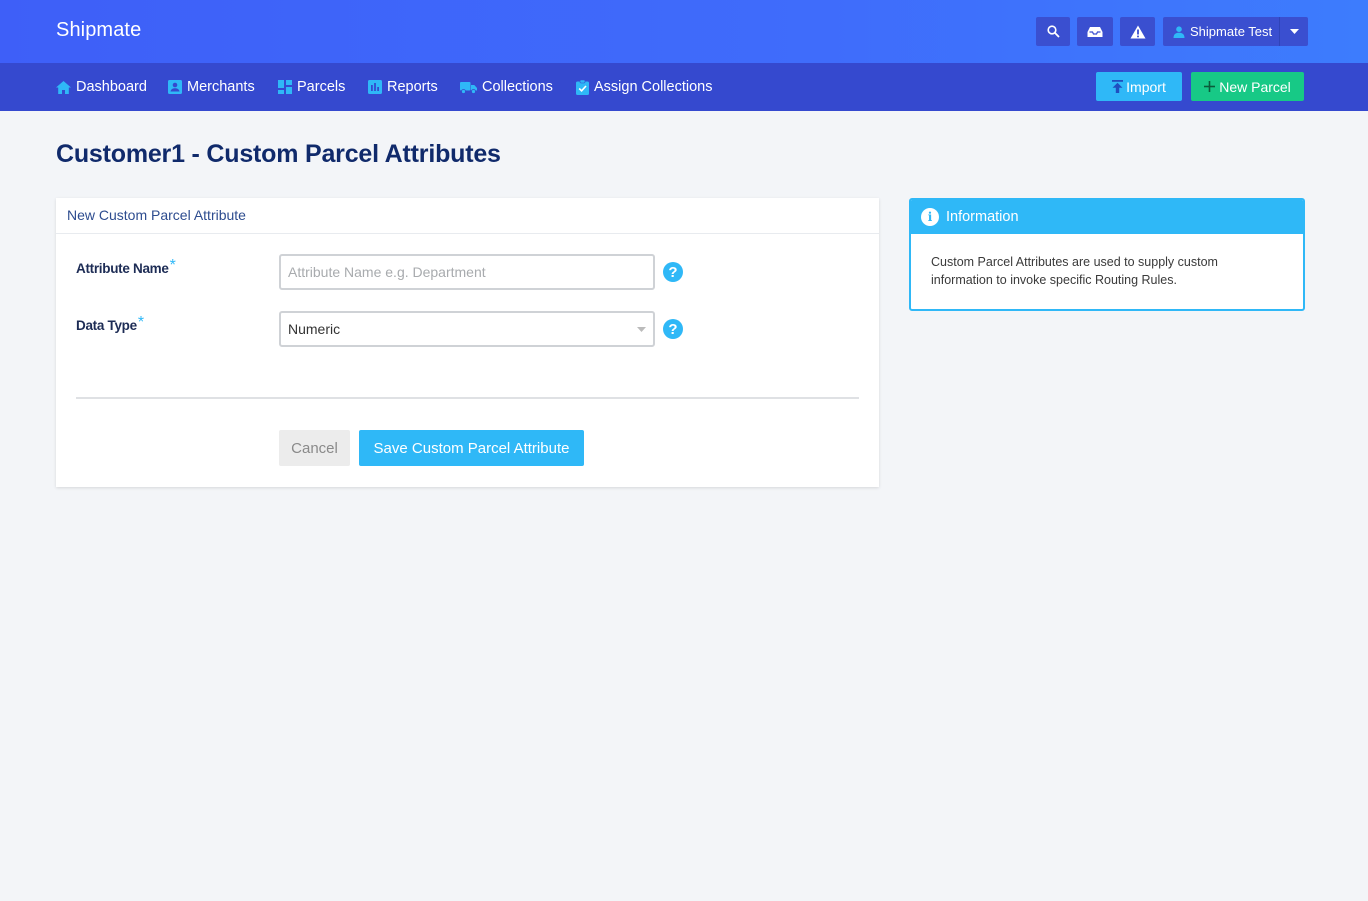 This screenshot has height=901, width=1368. Describe the element at coordinates (467, 272) in the screenshot. I see `attribute-name-input` at that location.